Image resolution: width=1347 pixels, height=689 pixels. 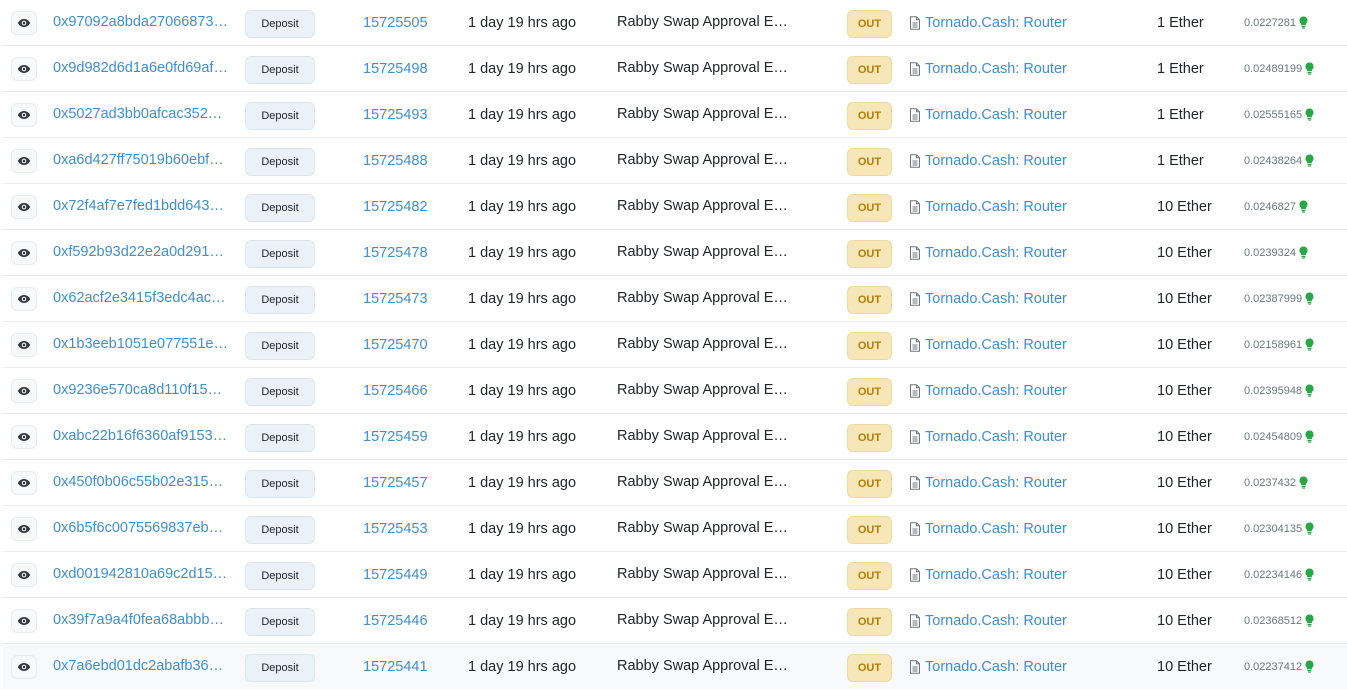 I want to click on block-link: 15725493, so click(x=395, y=114).